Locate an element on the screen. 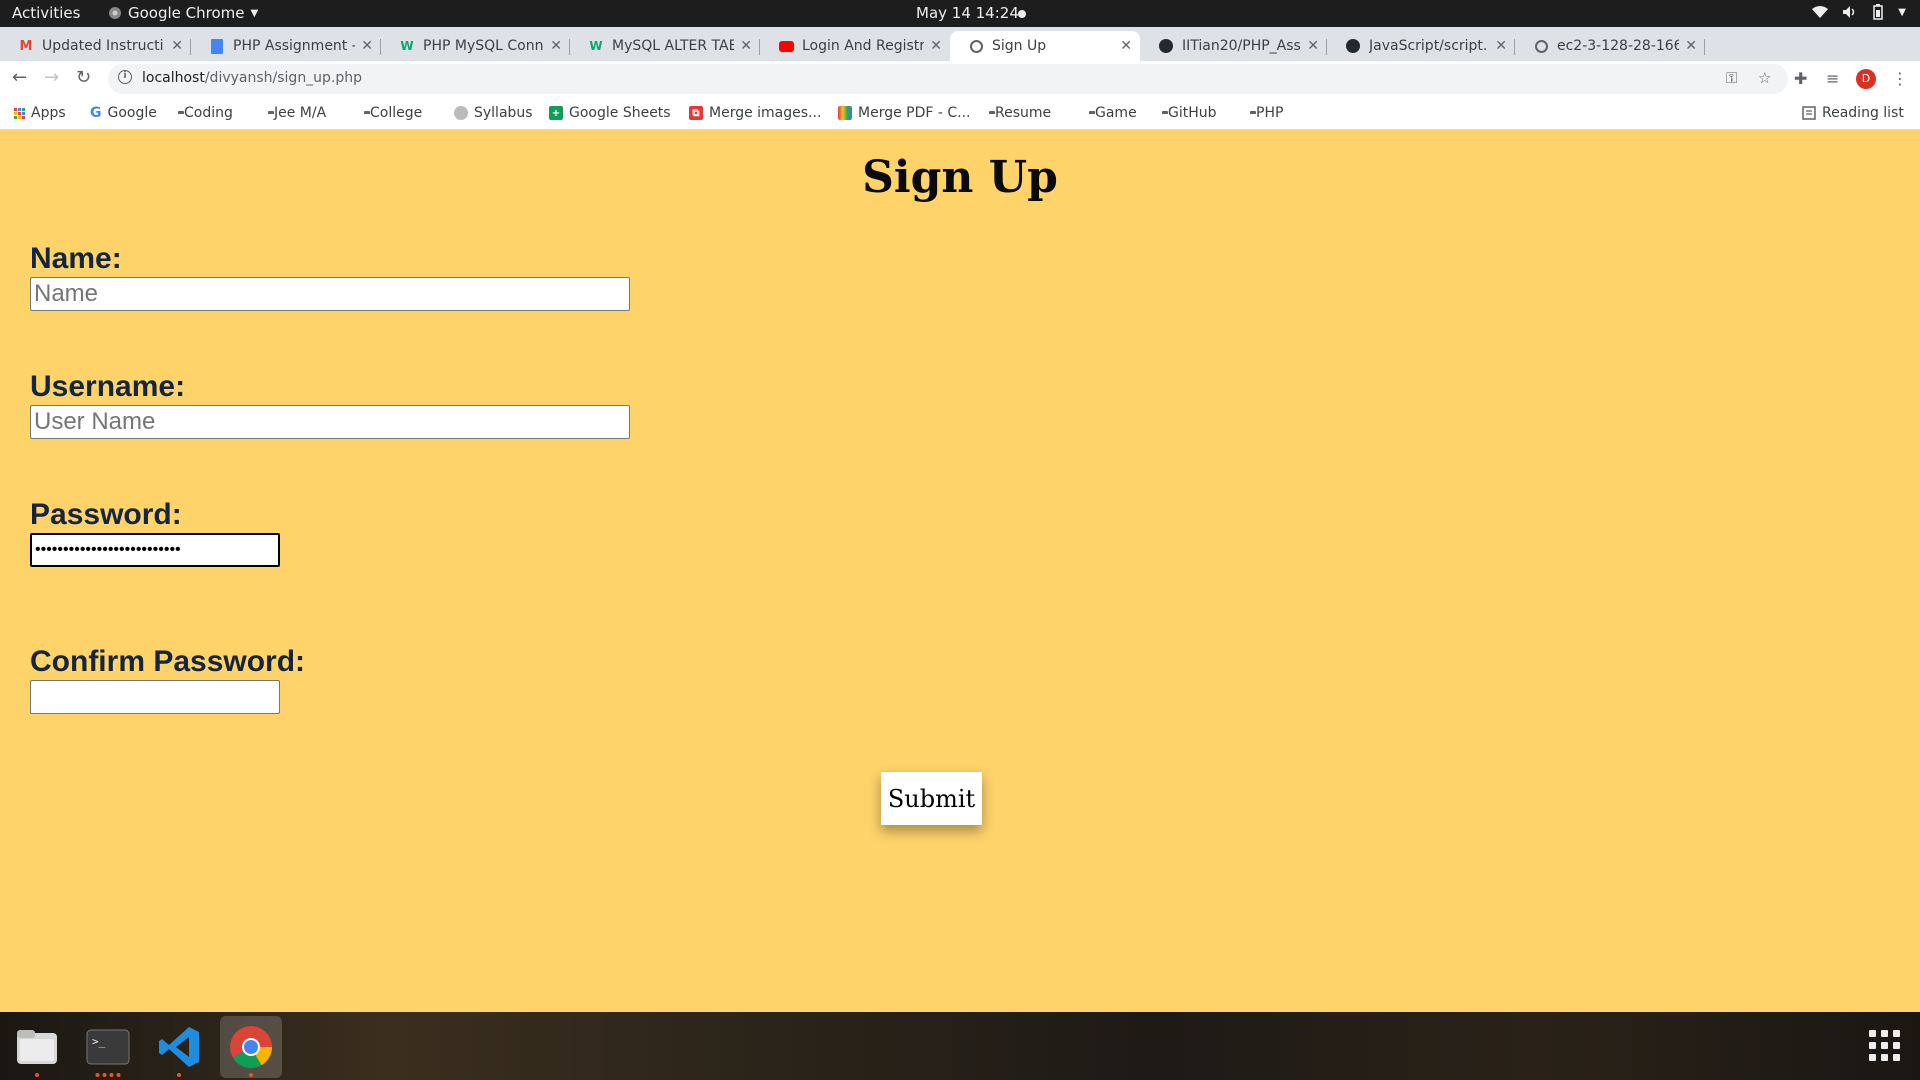 This screenshot has height=1080, width=1920. bookmark-game: Game is located at coordinates (1113, 113).